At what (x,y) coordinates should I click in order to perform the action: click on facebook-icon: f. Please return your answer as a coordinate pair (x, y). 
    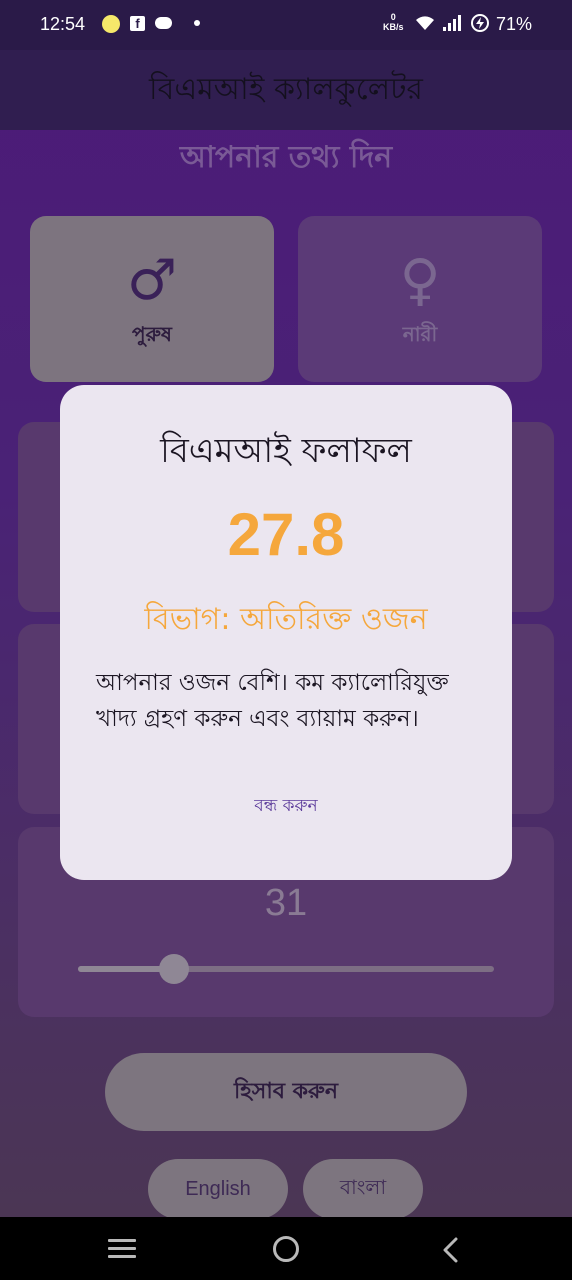
    Looking at the image, I should click on (137, 23).